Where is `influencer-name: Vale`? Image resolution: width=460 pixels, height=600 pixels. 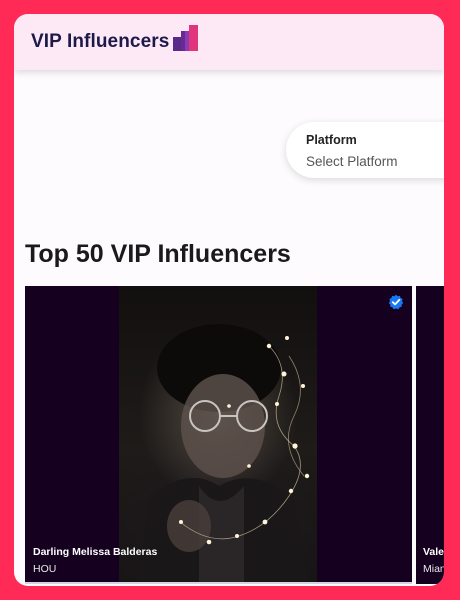 influencer-name: Vale is located at coordinates (433, 552).